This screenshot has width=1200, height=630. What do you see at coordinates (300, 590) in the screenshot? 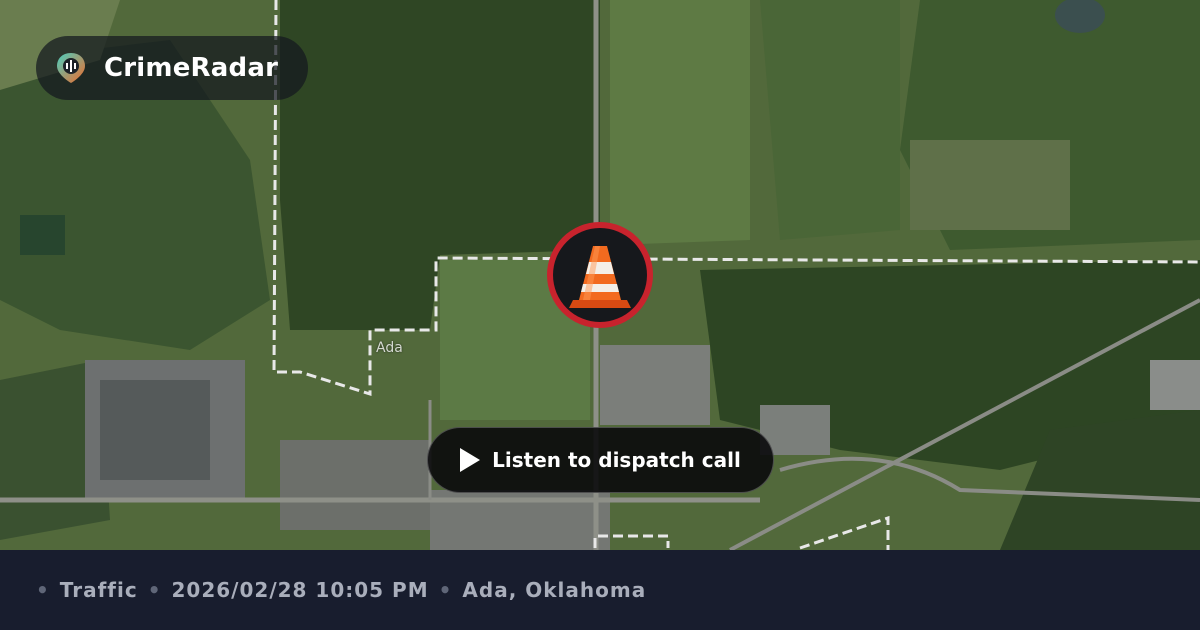
I see `incident-datetime: 2026/02/28 10:05 PM` at bounding box center [300, 590].